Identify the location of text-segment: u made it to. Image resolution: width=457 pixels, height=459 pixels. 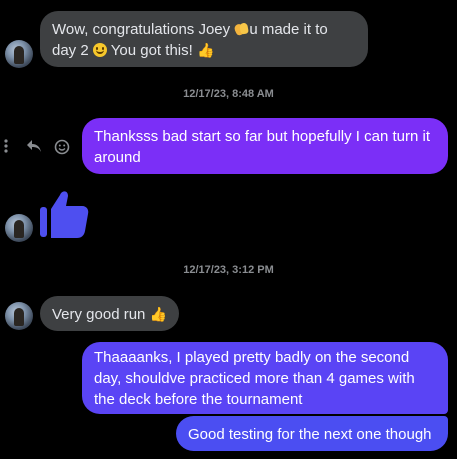
(288, 29).